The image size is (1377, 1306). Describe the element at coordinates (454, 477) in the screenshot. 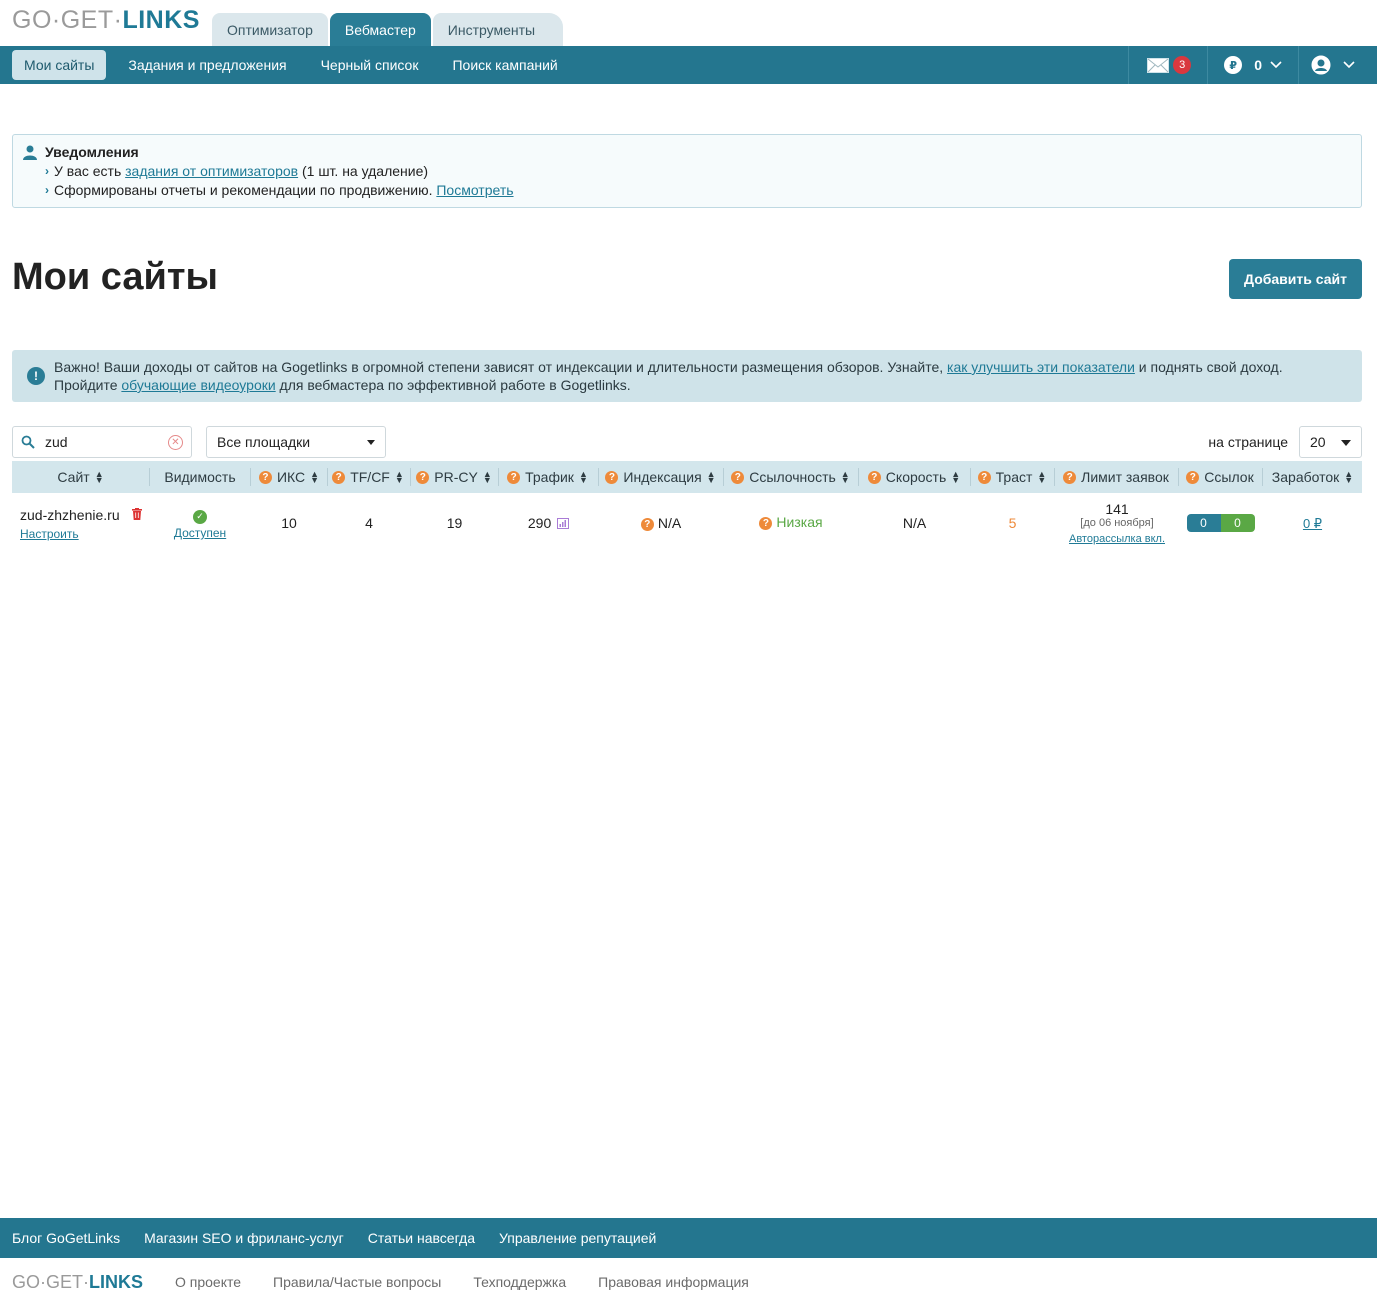

I see `col-prcy: ? PR-CY ▲ ▼` at that location.